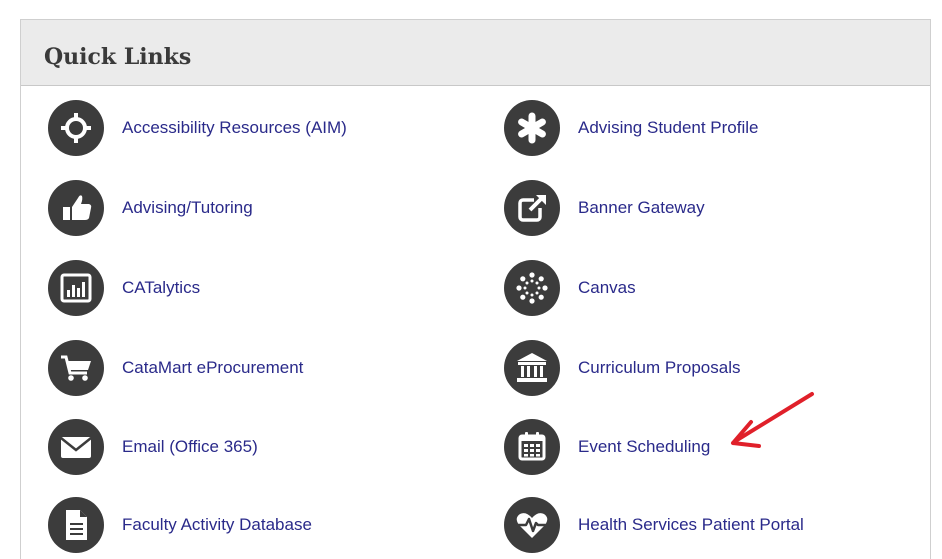  I want to click on thumbs-up-icon, so click(76, 208).